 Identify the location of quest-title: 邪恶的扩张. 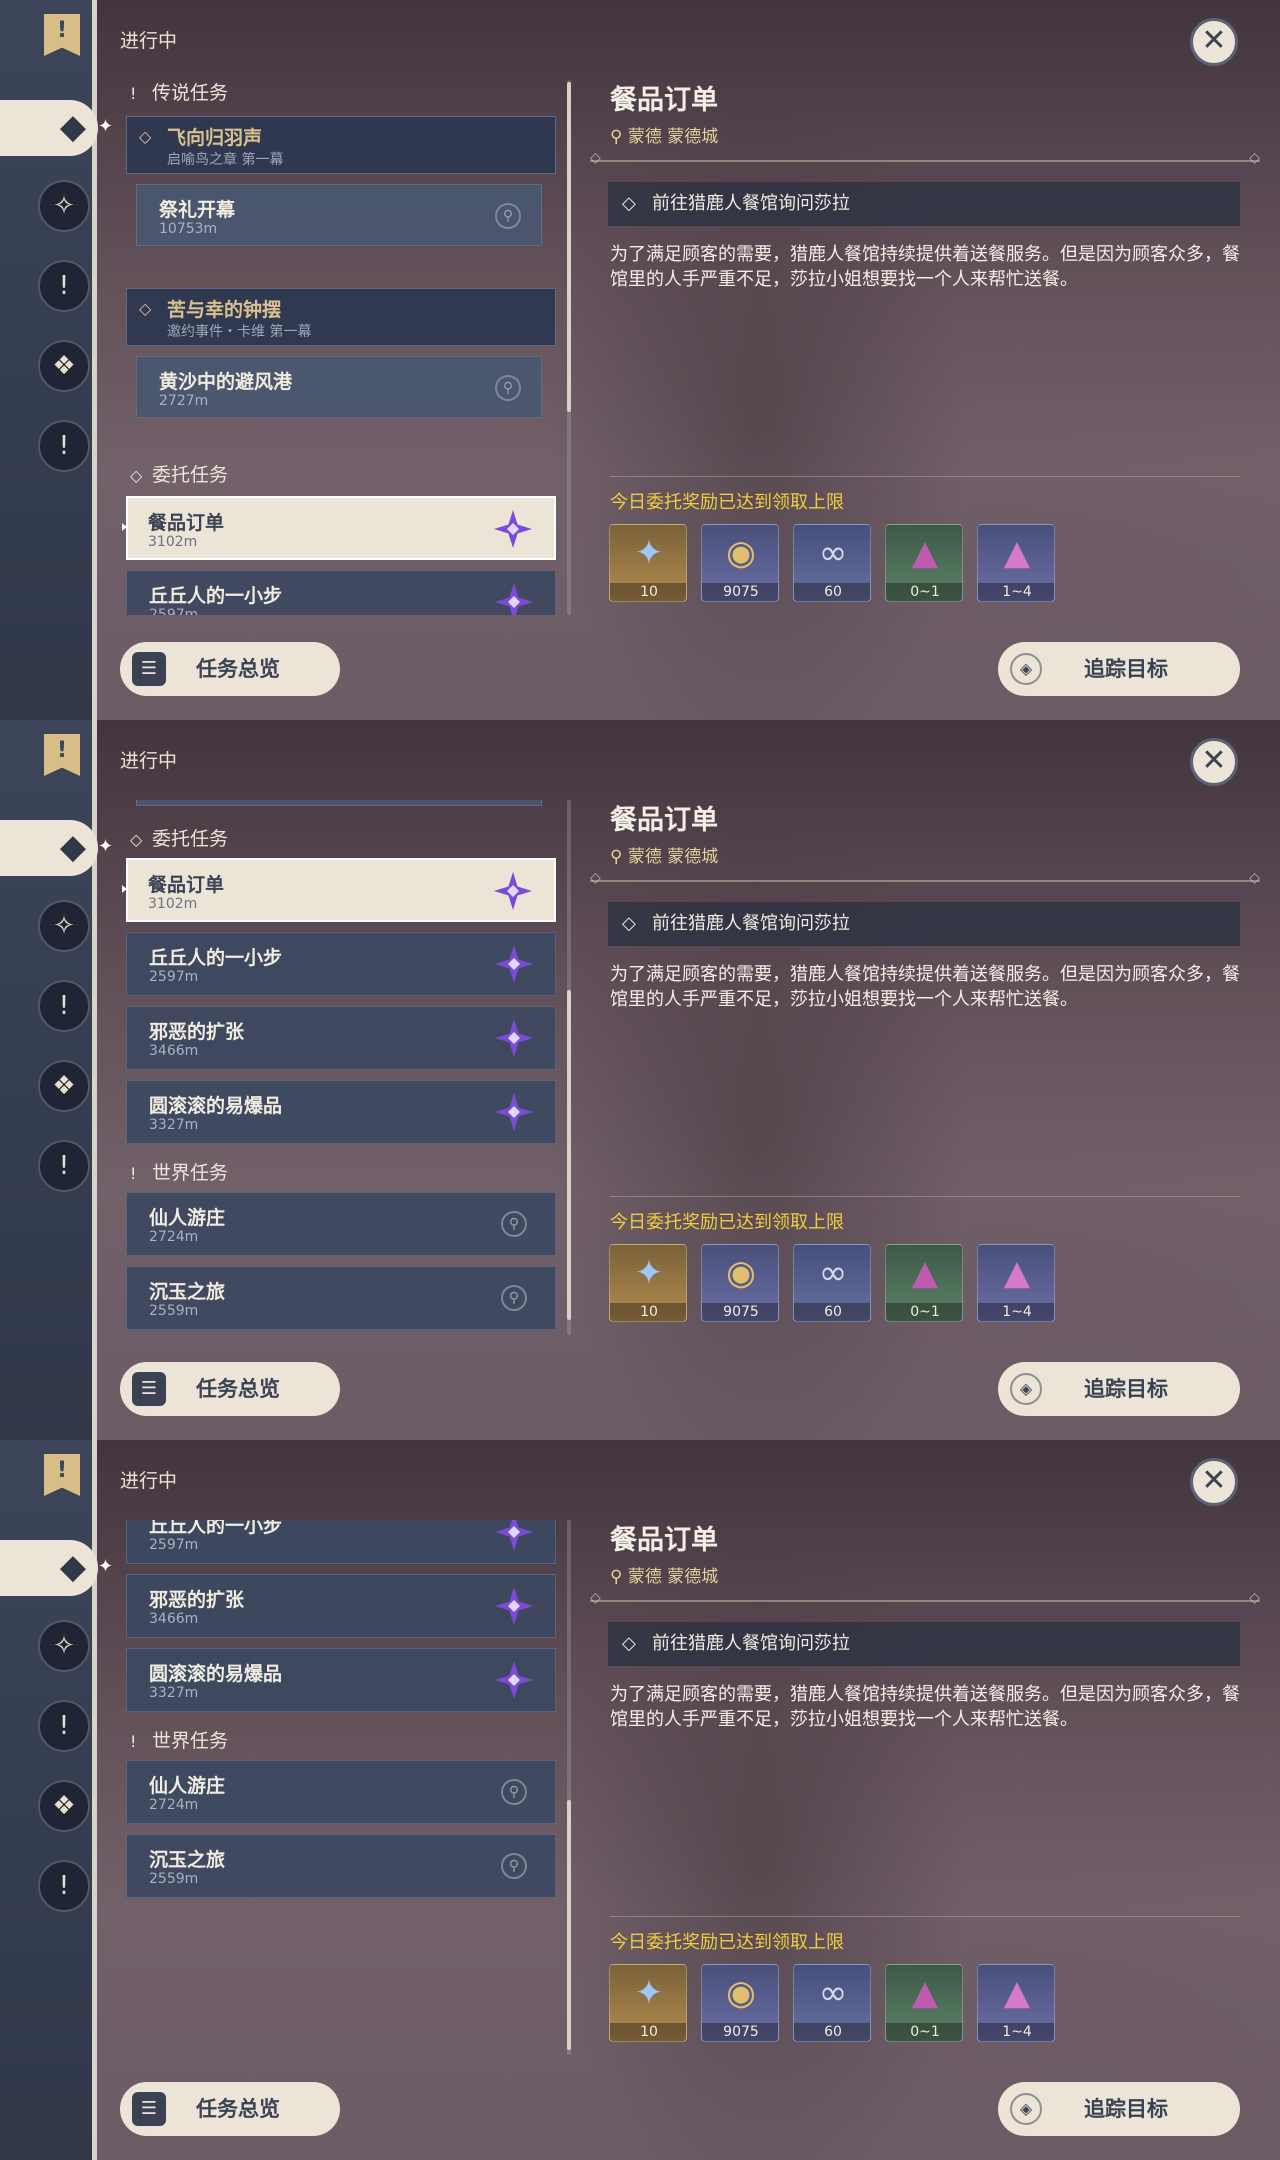
(197, 1600).